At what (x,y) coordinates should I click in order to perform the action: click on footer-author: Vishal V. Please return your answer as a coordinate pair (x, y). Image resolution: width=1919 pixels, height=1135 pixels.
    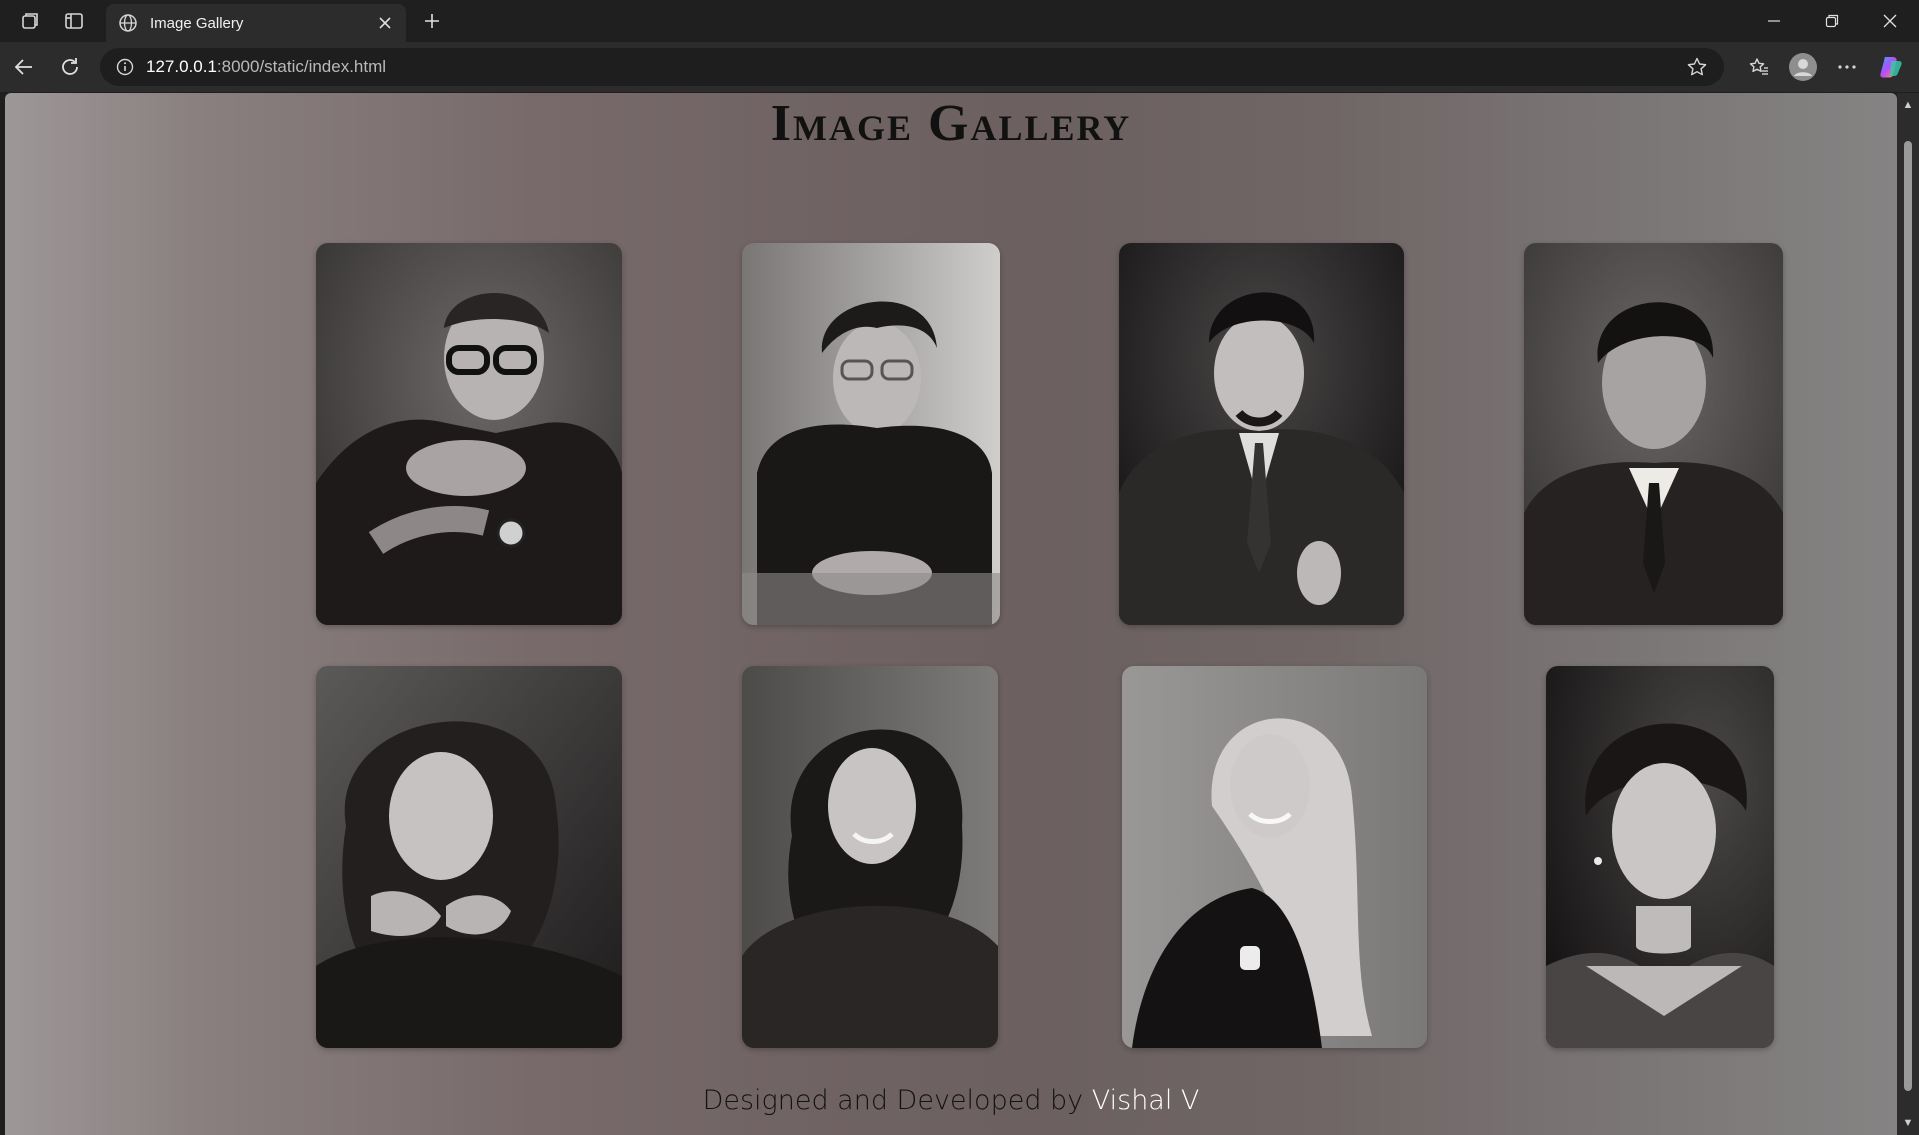
    Looking at the image, I should click on (1145, 1100).